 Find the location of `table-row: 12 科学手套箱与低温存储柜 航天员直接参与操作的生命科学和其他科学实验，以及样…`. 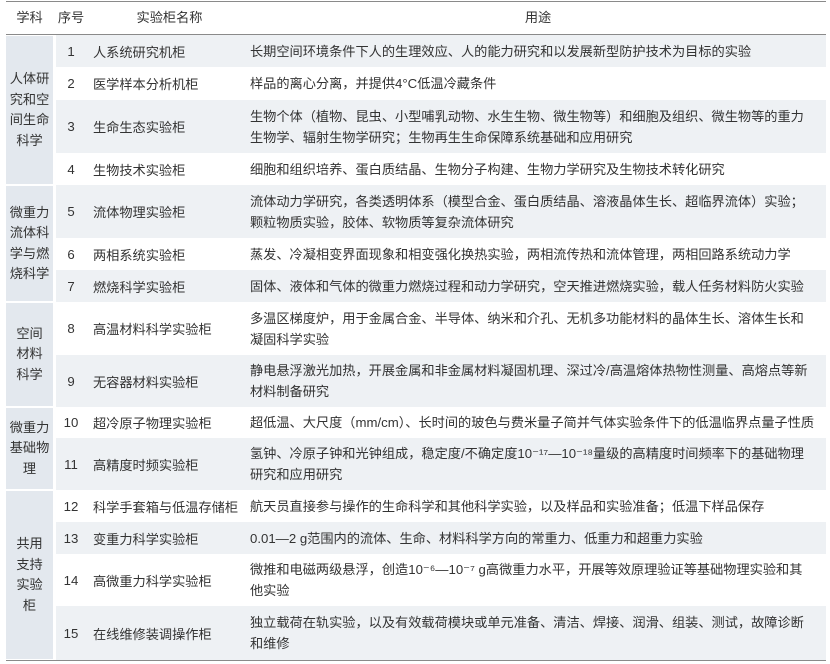

table-row: 12 科学手套箱与低温存储柜 航天员直接参与操作的生命科学和其他科学实验，以及样… is located at coordinates (441, 506).